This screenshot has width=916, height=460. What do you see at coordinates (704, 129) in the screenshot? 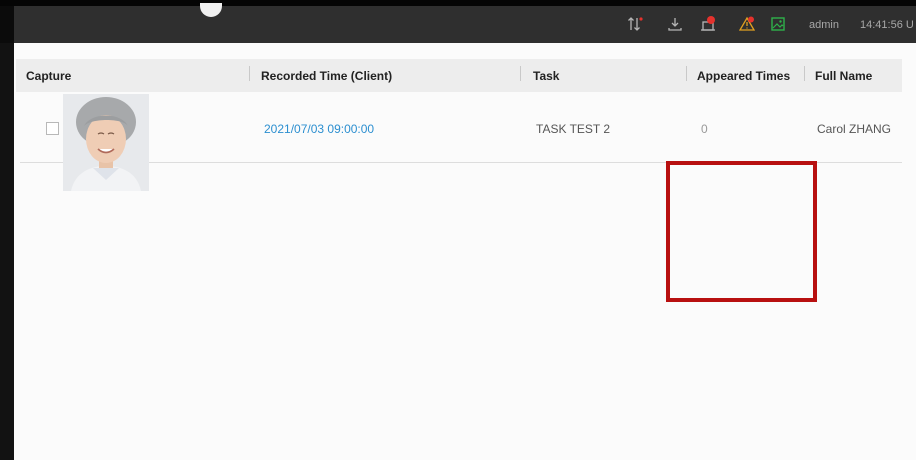
I see `appeared-times-cell: 0` at bounding box center [704, 129].